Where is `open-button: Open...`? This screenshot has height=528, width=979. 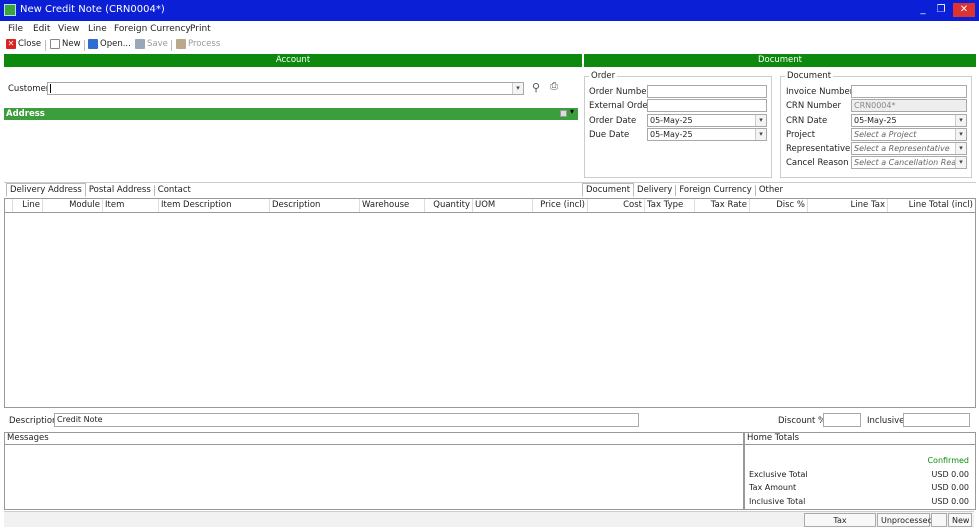 open-button: Open... is located at coordinates (109, 44).